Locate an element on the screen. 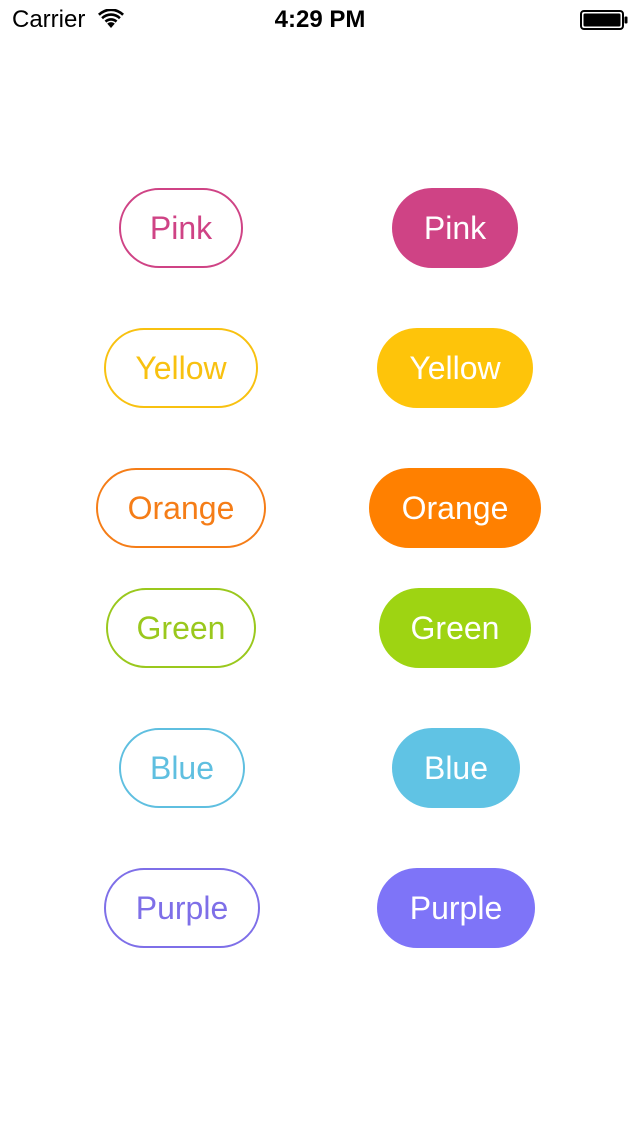 The width and height of the screenshot is (640, 1136). battery-icon is located at coordinates (604, 20).